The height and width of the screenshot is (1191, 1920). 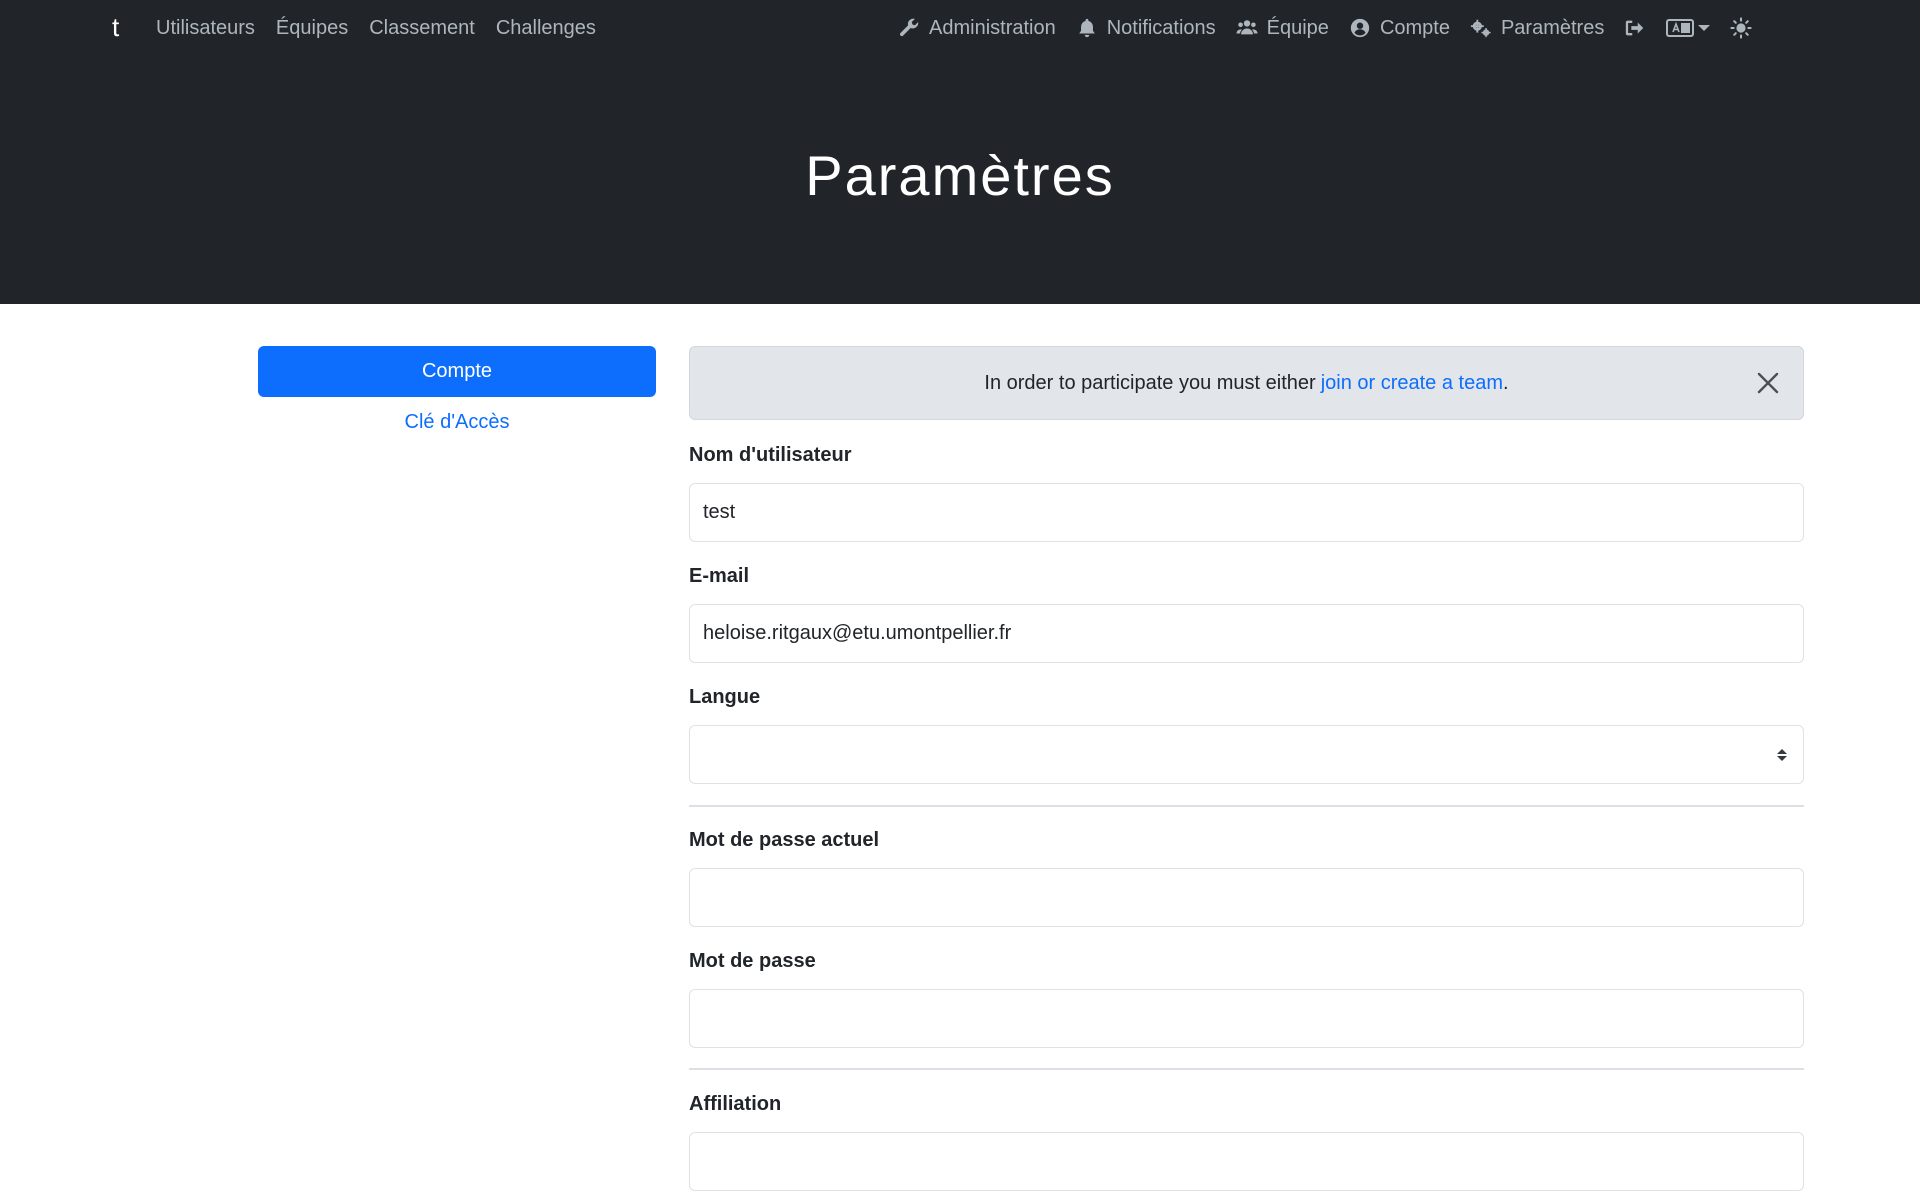 What do you see at coordinates (770, 455) in the screenshot?
I see `username-label: Nom d'utilisateur` at bounding box center [770, 455].